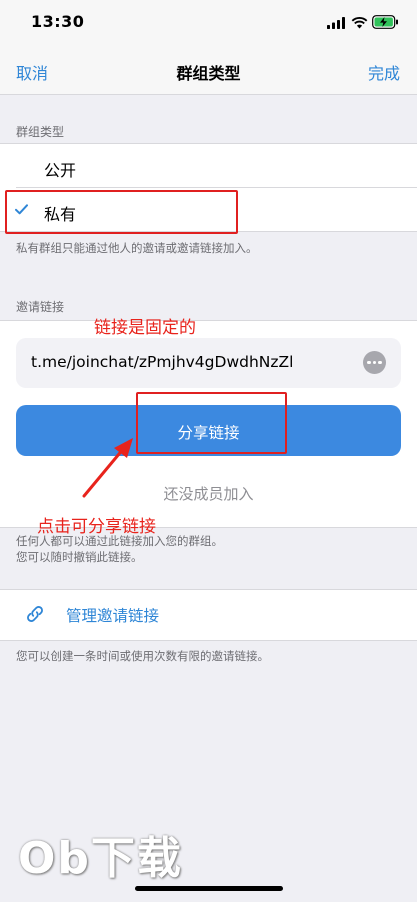 This screenshot has height=902, width=417. Describe the element at coordinates (209, 888) in the screenshot. I see `home-indicator` at that location.